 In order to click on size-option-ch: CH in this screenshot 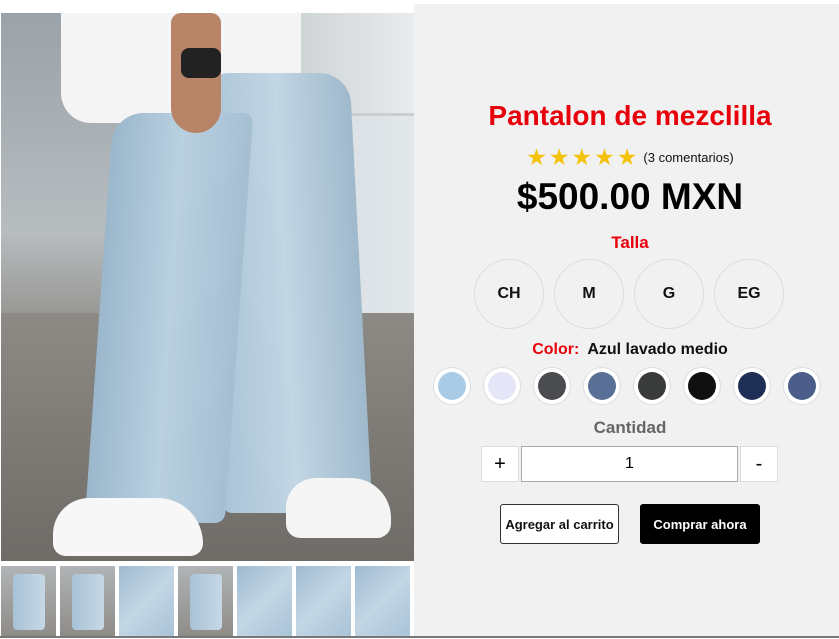, I will do `click(509, 294)`.